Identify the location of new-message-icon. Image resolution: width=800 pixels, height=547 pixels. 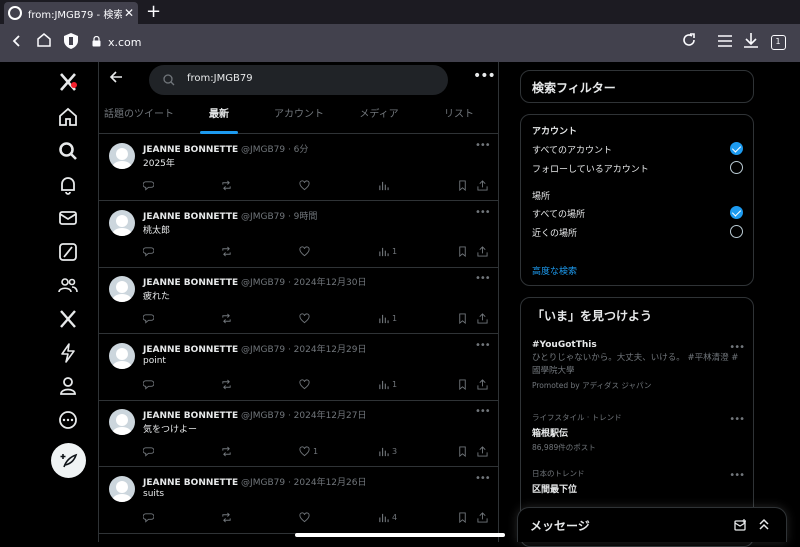
(740, 525).